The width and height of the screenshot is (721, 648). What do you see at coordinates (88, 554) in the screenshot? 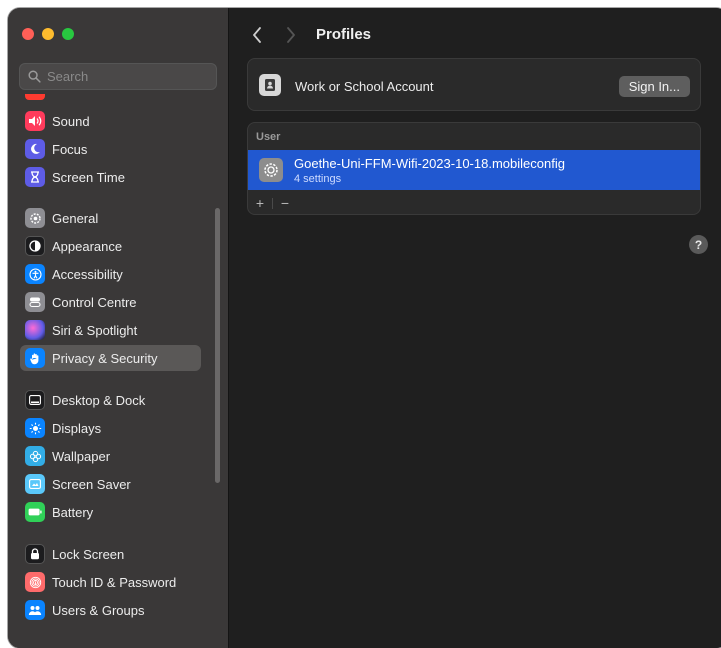
I see `sidebar-item-label: Lock Screen` at bounding box center [88, 554].